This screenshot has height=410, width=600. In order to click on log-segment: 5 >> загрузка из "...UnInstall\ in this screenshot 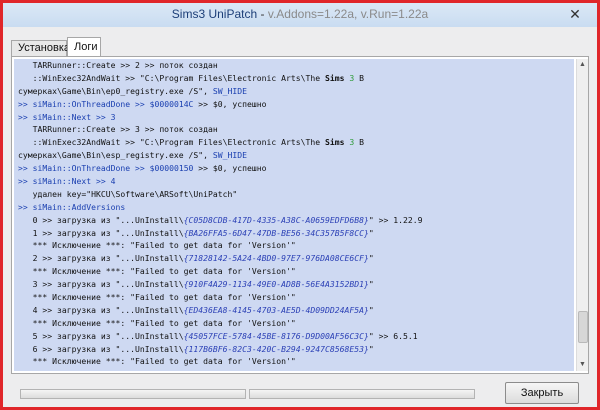, I will do `click(101, 335)`.